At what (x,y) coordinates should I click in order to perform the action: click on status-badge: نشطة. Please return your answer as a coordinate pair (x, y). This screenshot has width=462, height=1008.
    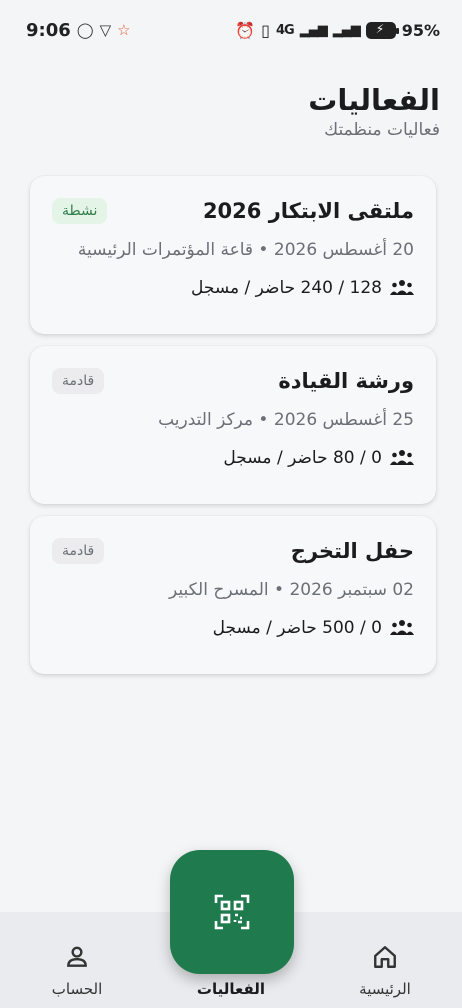
    Looking at the image, I should click on (80, 211).